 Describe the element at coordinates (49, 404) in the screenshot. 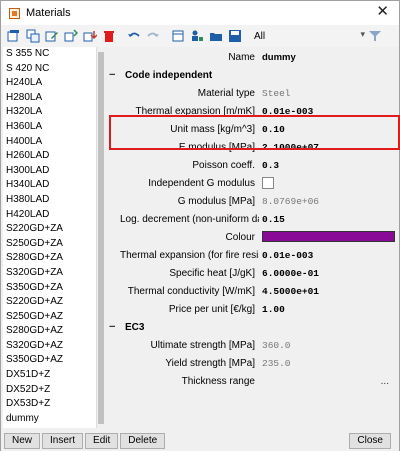

I see `list-item: DX53D+Z` at that location.